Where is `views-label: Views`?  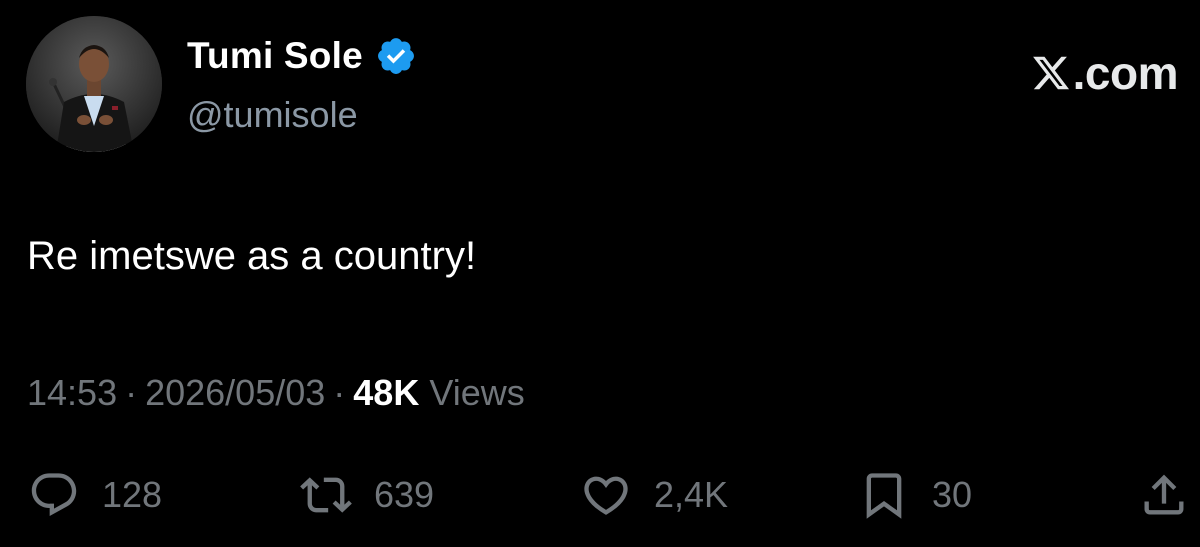 views-label: Views is located at coordinates (477, 392).